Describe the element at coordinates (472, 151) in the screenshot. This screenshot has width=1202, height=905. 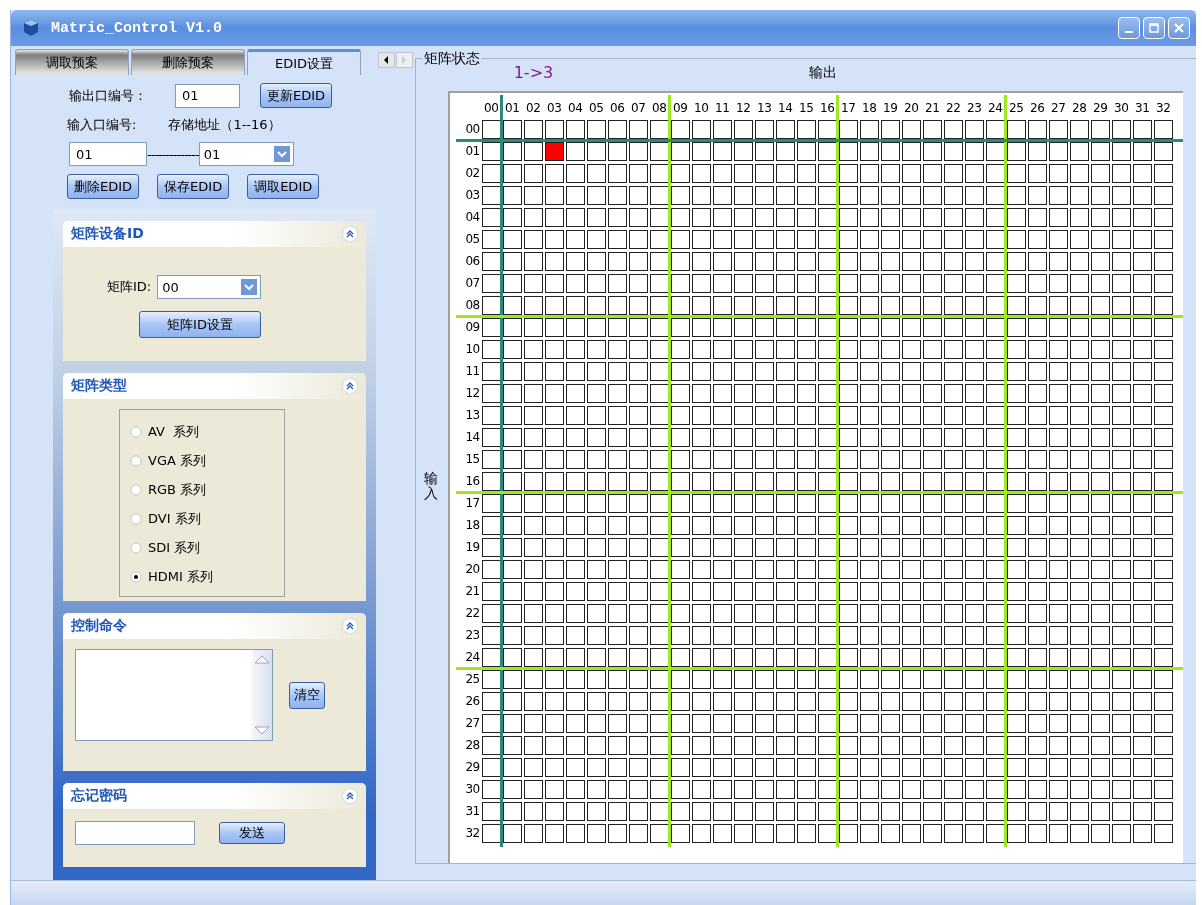
I see `input-number: 01` at that location.